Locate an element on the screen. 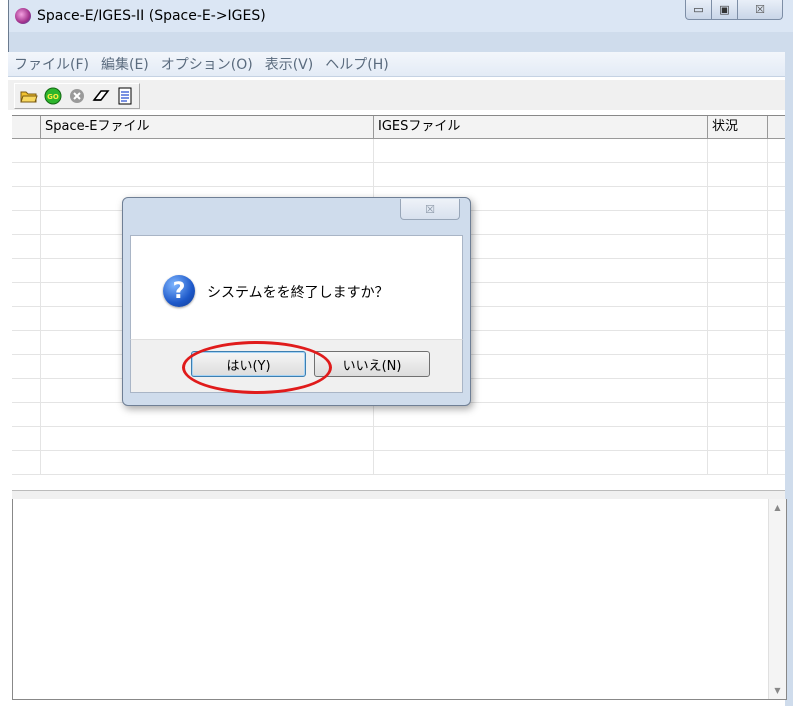 This screenshot has width=793, height=706. menu-view: 表示(V) is located at coordinates (289, 64).